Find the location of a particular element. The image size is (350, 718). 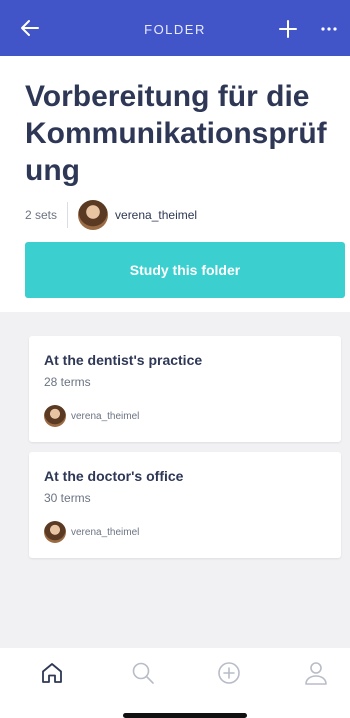

study-folder-label: Study this folder is located at coordinates (185, 270).